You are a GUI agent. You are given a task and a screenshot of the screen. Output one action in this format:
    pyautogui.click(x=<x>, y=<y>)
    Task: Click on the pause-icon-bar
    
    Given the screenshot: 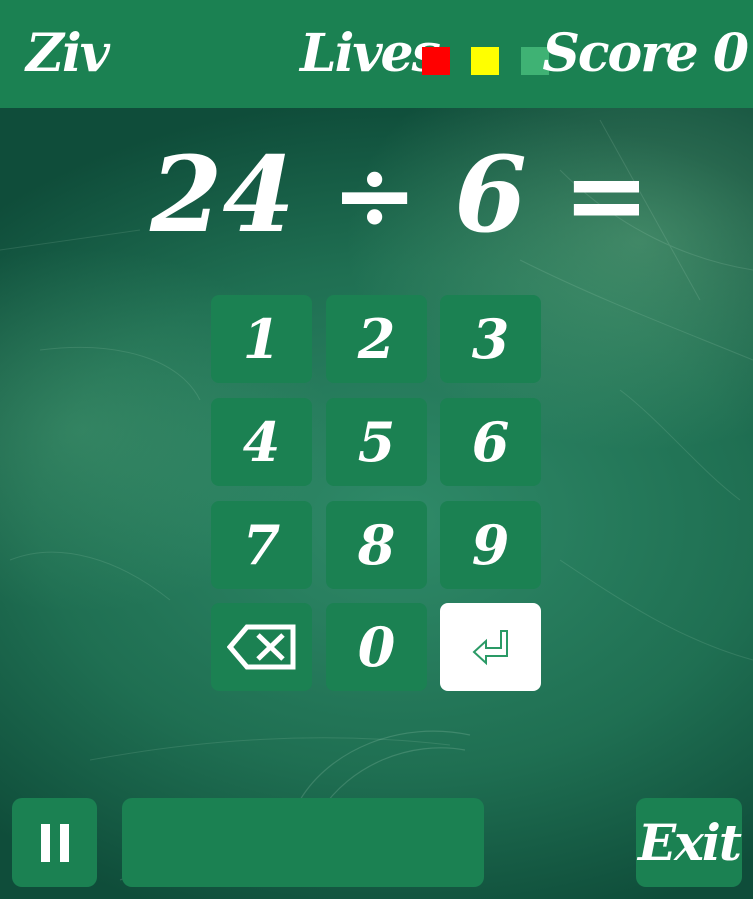 What is the action you would take?
    pyautogui.click(x=64, y=842)
    